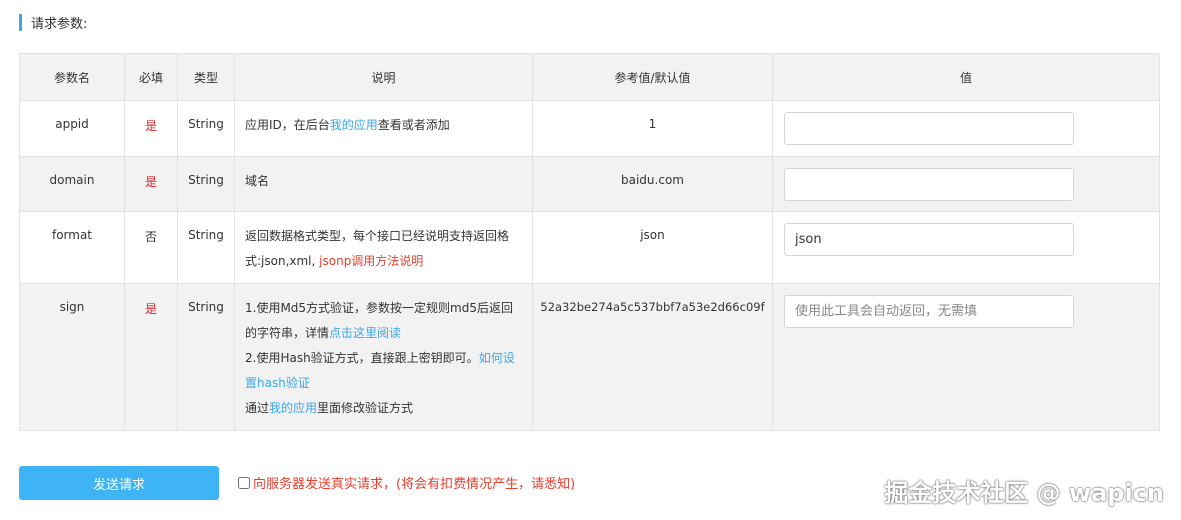 The width and height of the screenshot is (1181, 520). I want to click on read-here-link: 点击这里阅读, so click(365, 333).